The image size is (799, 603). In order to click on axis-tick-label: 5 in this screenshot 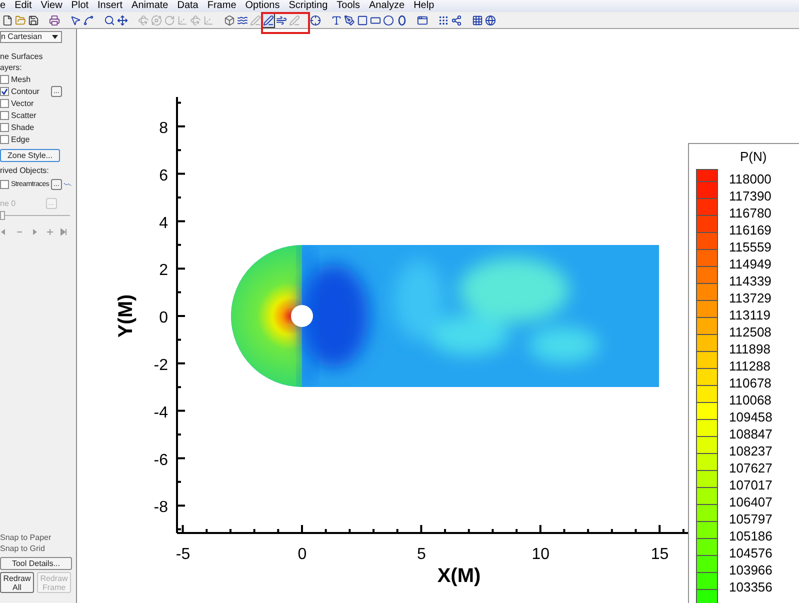, I will do `click(421, 554)`.